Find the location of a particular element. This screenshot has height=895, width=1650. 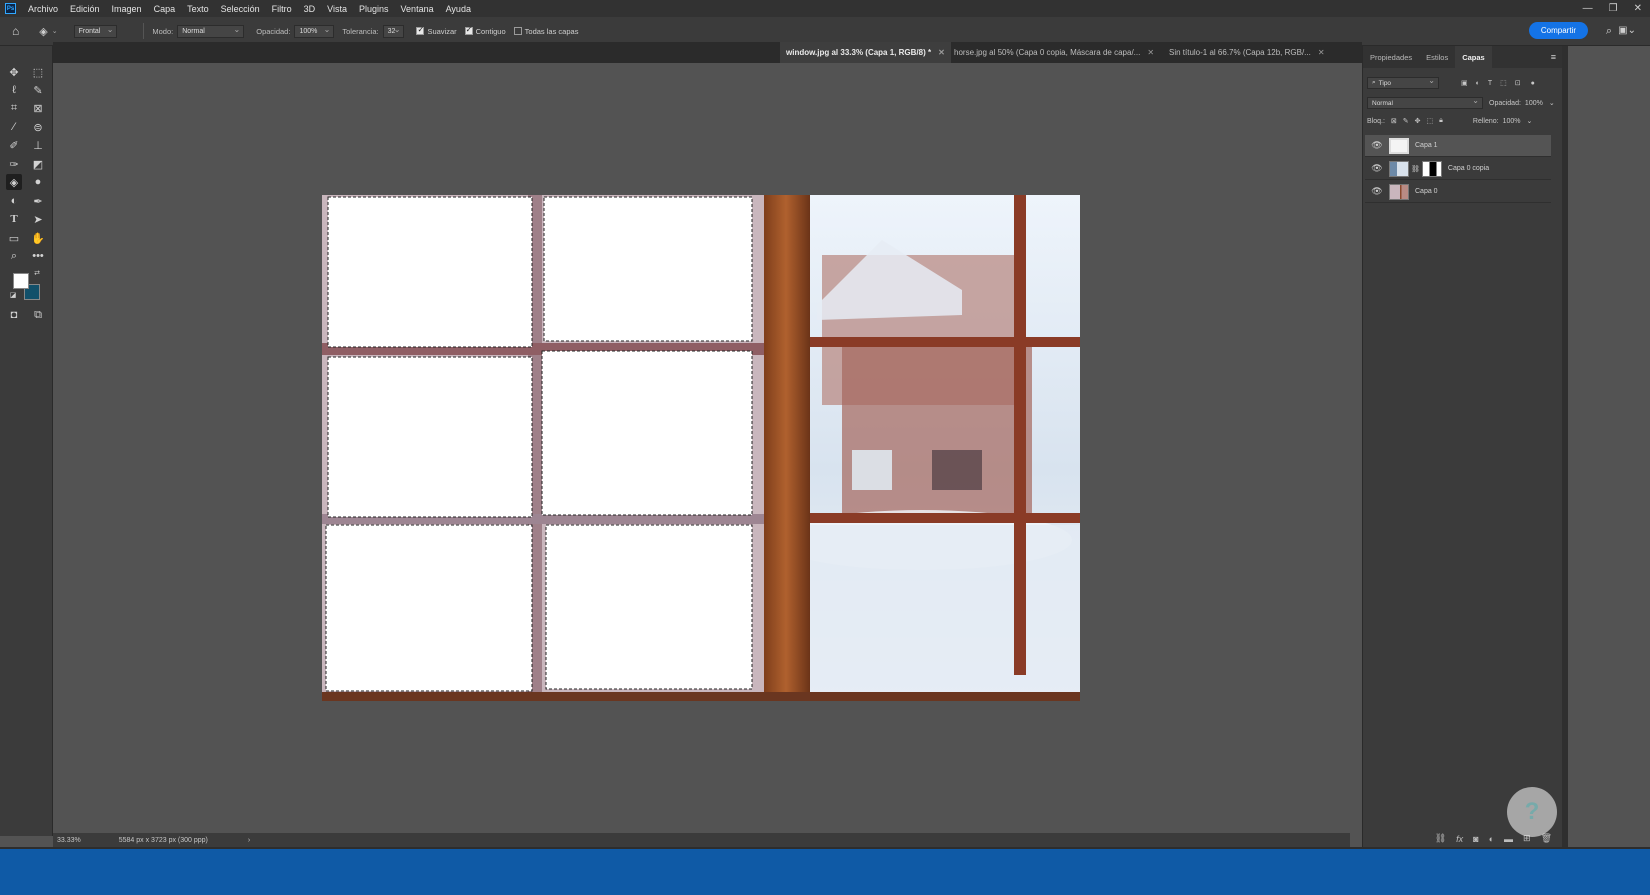

layer-row: 👁︎ ⛓ Capa 0 copia is located at coordinates (1458, 169).